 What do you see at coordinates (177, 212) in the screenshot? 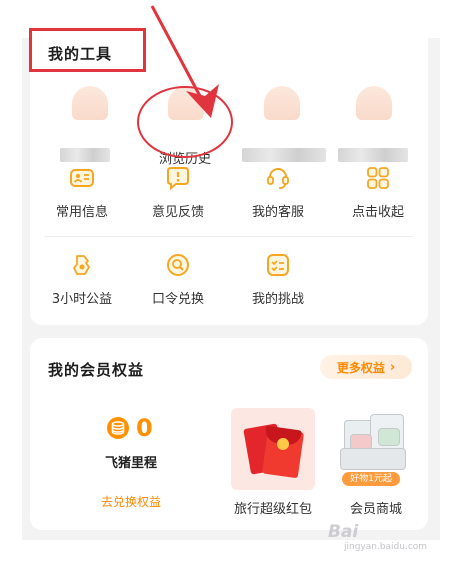
I see `tool-label: 意见反馈` at bounding box center [177, 212].